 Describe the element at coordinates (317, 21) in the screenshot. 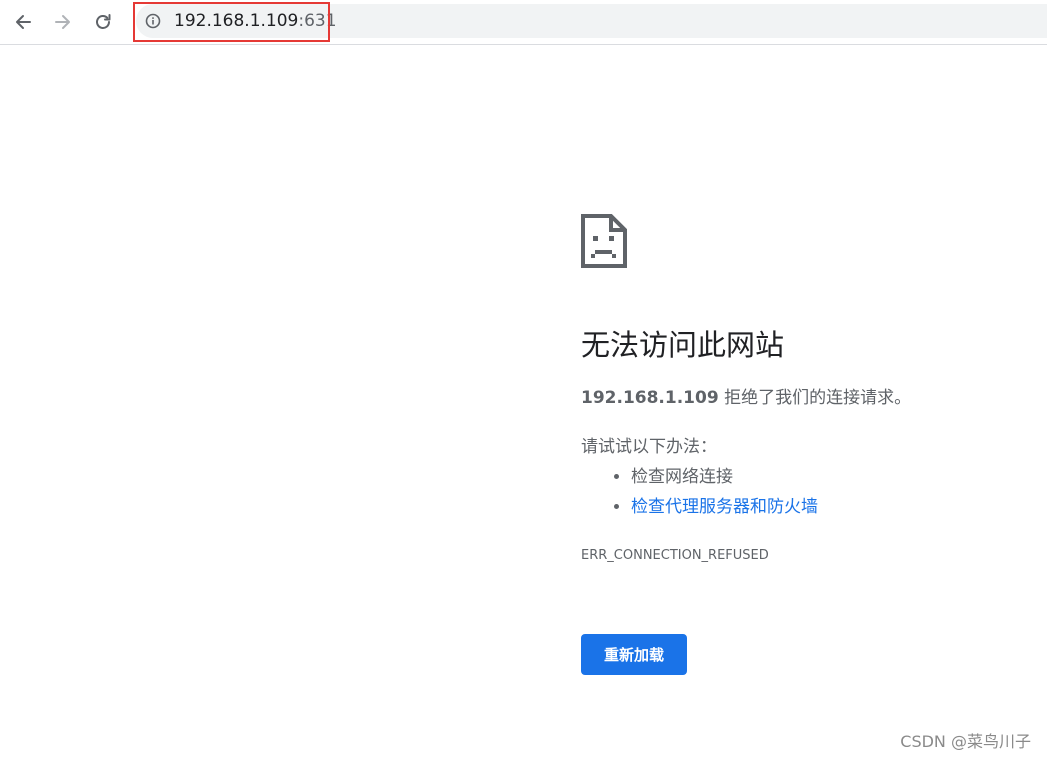

I see `url-port: :631` at that location.